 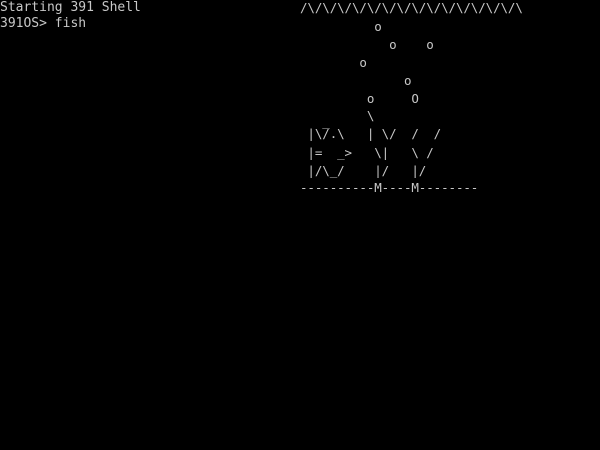 What do you see at coordinates (359, 98) in the screenshot?
I see `bubble-row: o O` at bounding box center [359, 98].